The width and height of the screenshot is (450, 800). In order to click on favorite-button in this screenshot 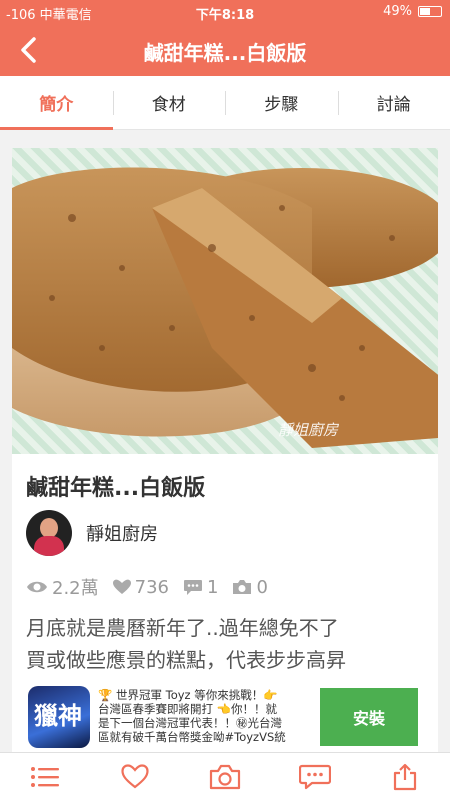, I will do `click(135, 776)`.